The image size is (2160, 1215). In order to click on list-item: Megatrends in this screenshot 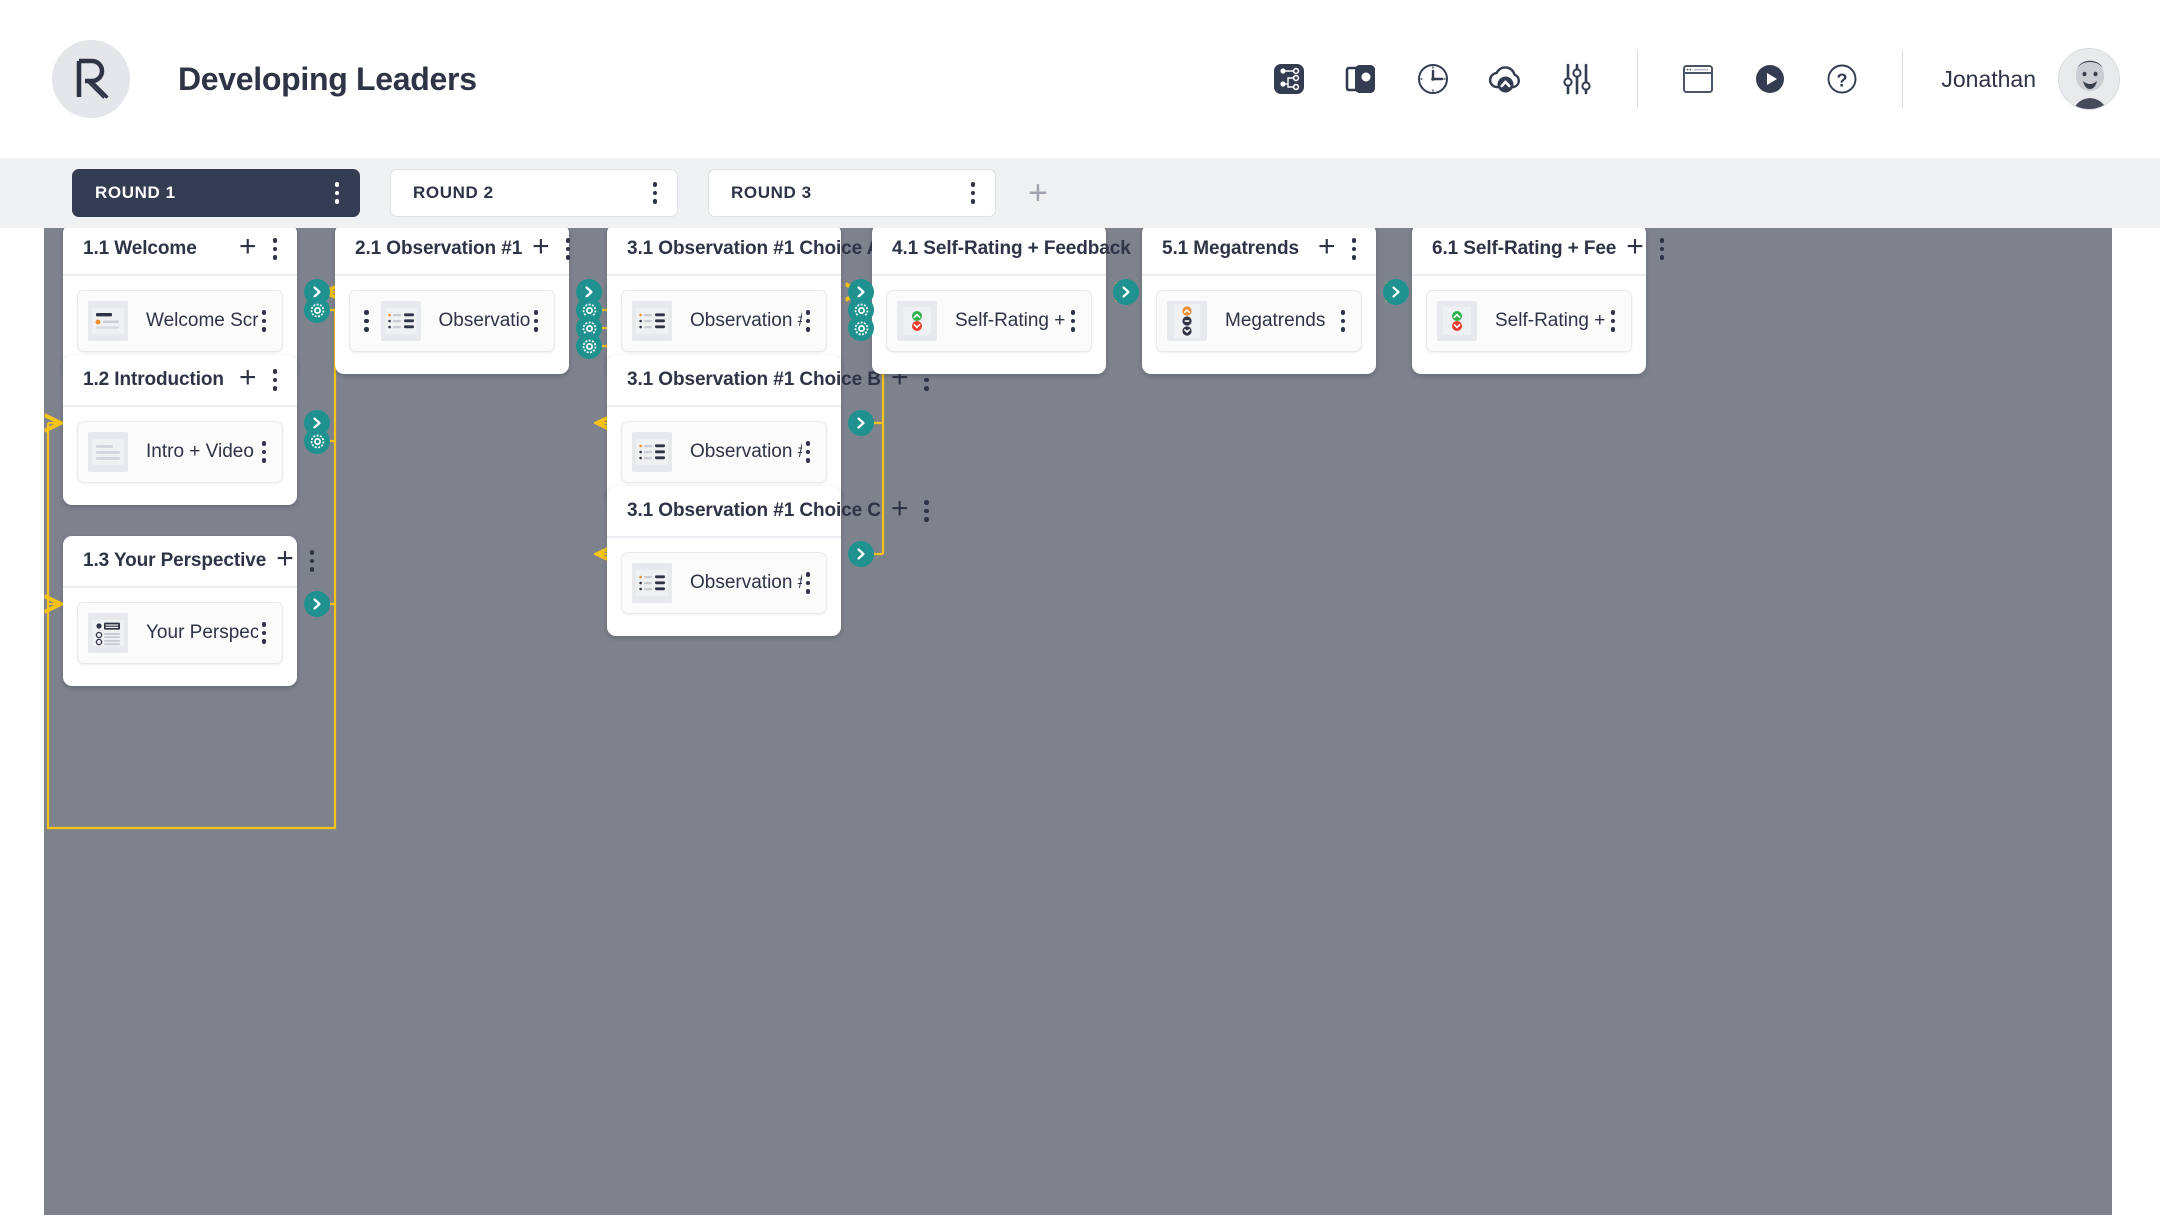, I will do `click(1259, 321)`.